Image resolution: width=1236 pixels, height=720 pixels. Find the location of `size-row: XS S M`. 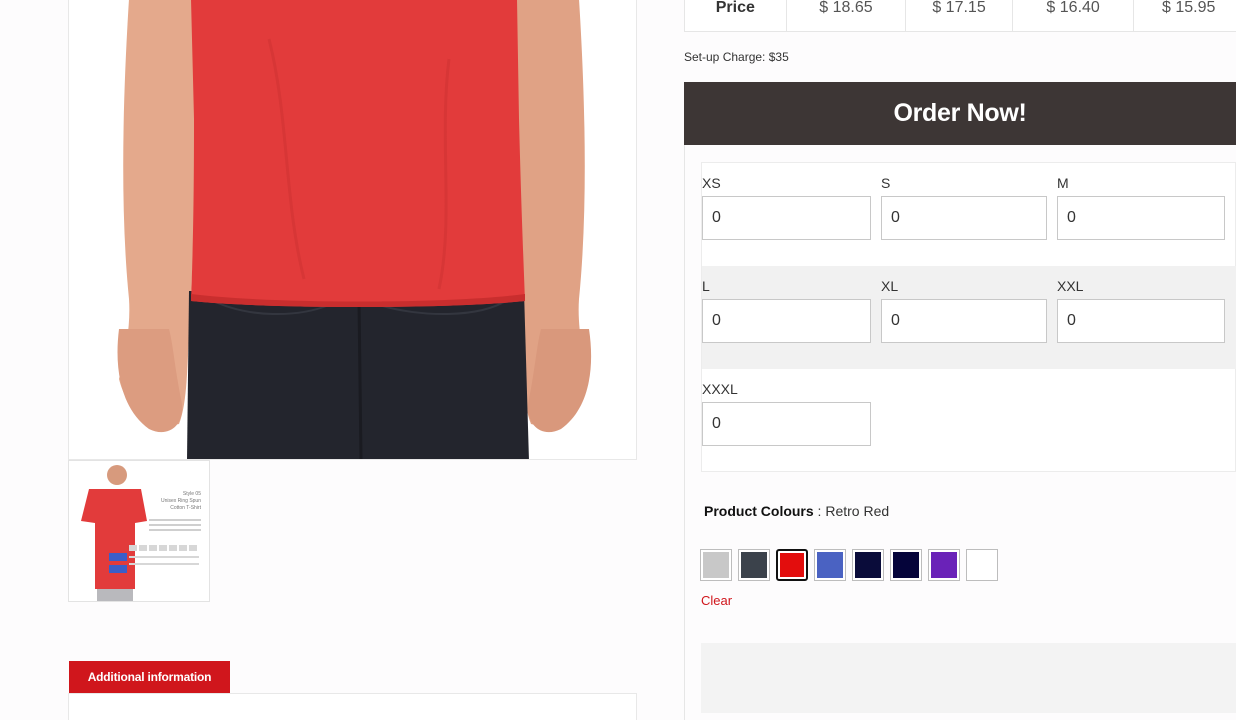

size-row: XS S M is located at coordinates (969, 214).